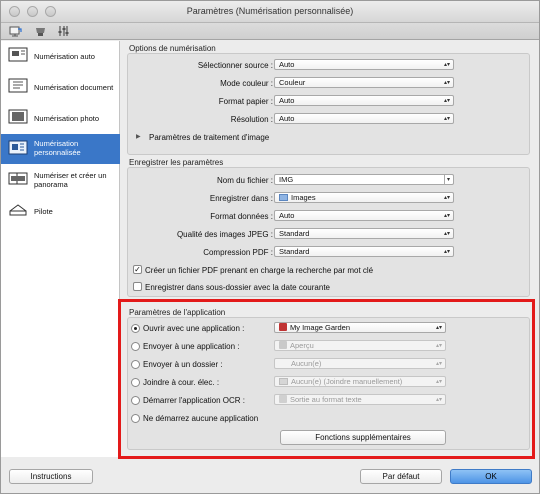  What do you see at coordinates (364, 100) in the screenshot?
I see `paper-size-select: Auto ▴▾` at bounding box center [364, 100].